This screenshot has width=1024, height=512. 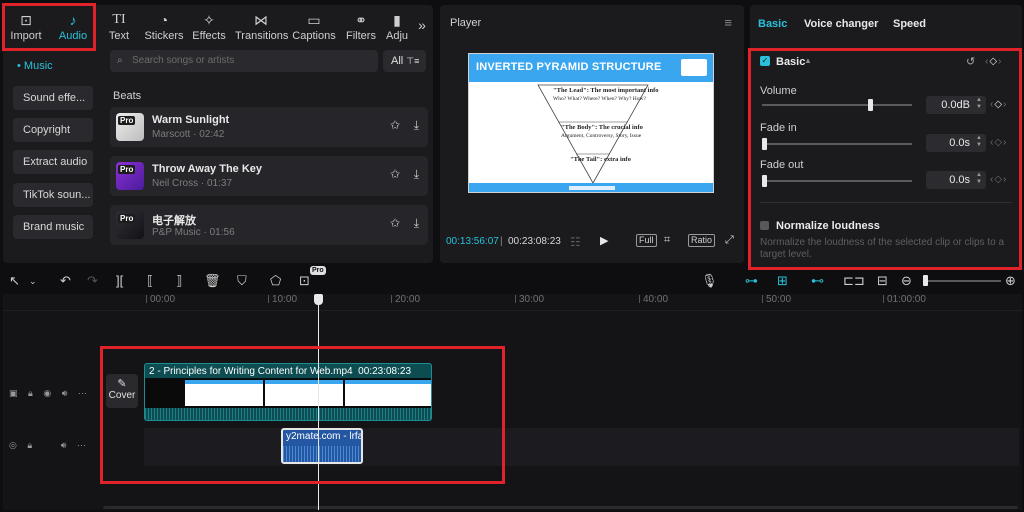 What do you see at coordinates (854, 281) in the screenshot?
I see `split-screen-icon: ⊏⊐` at bounding box center [854, 281].